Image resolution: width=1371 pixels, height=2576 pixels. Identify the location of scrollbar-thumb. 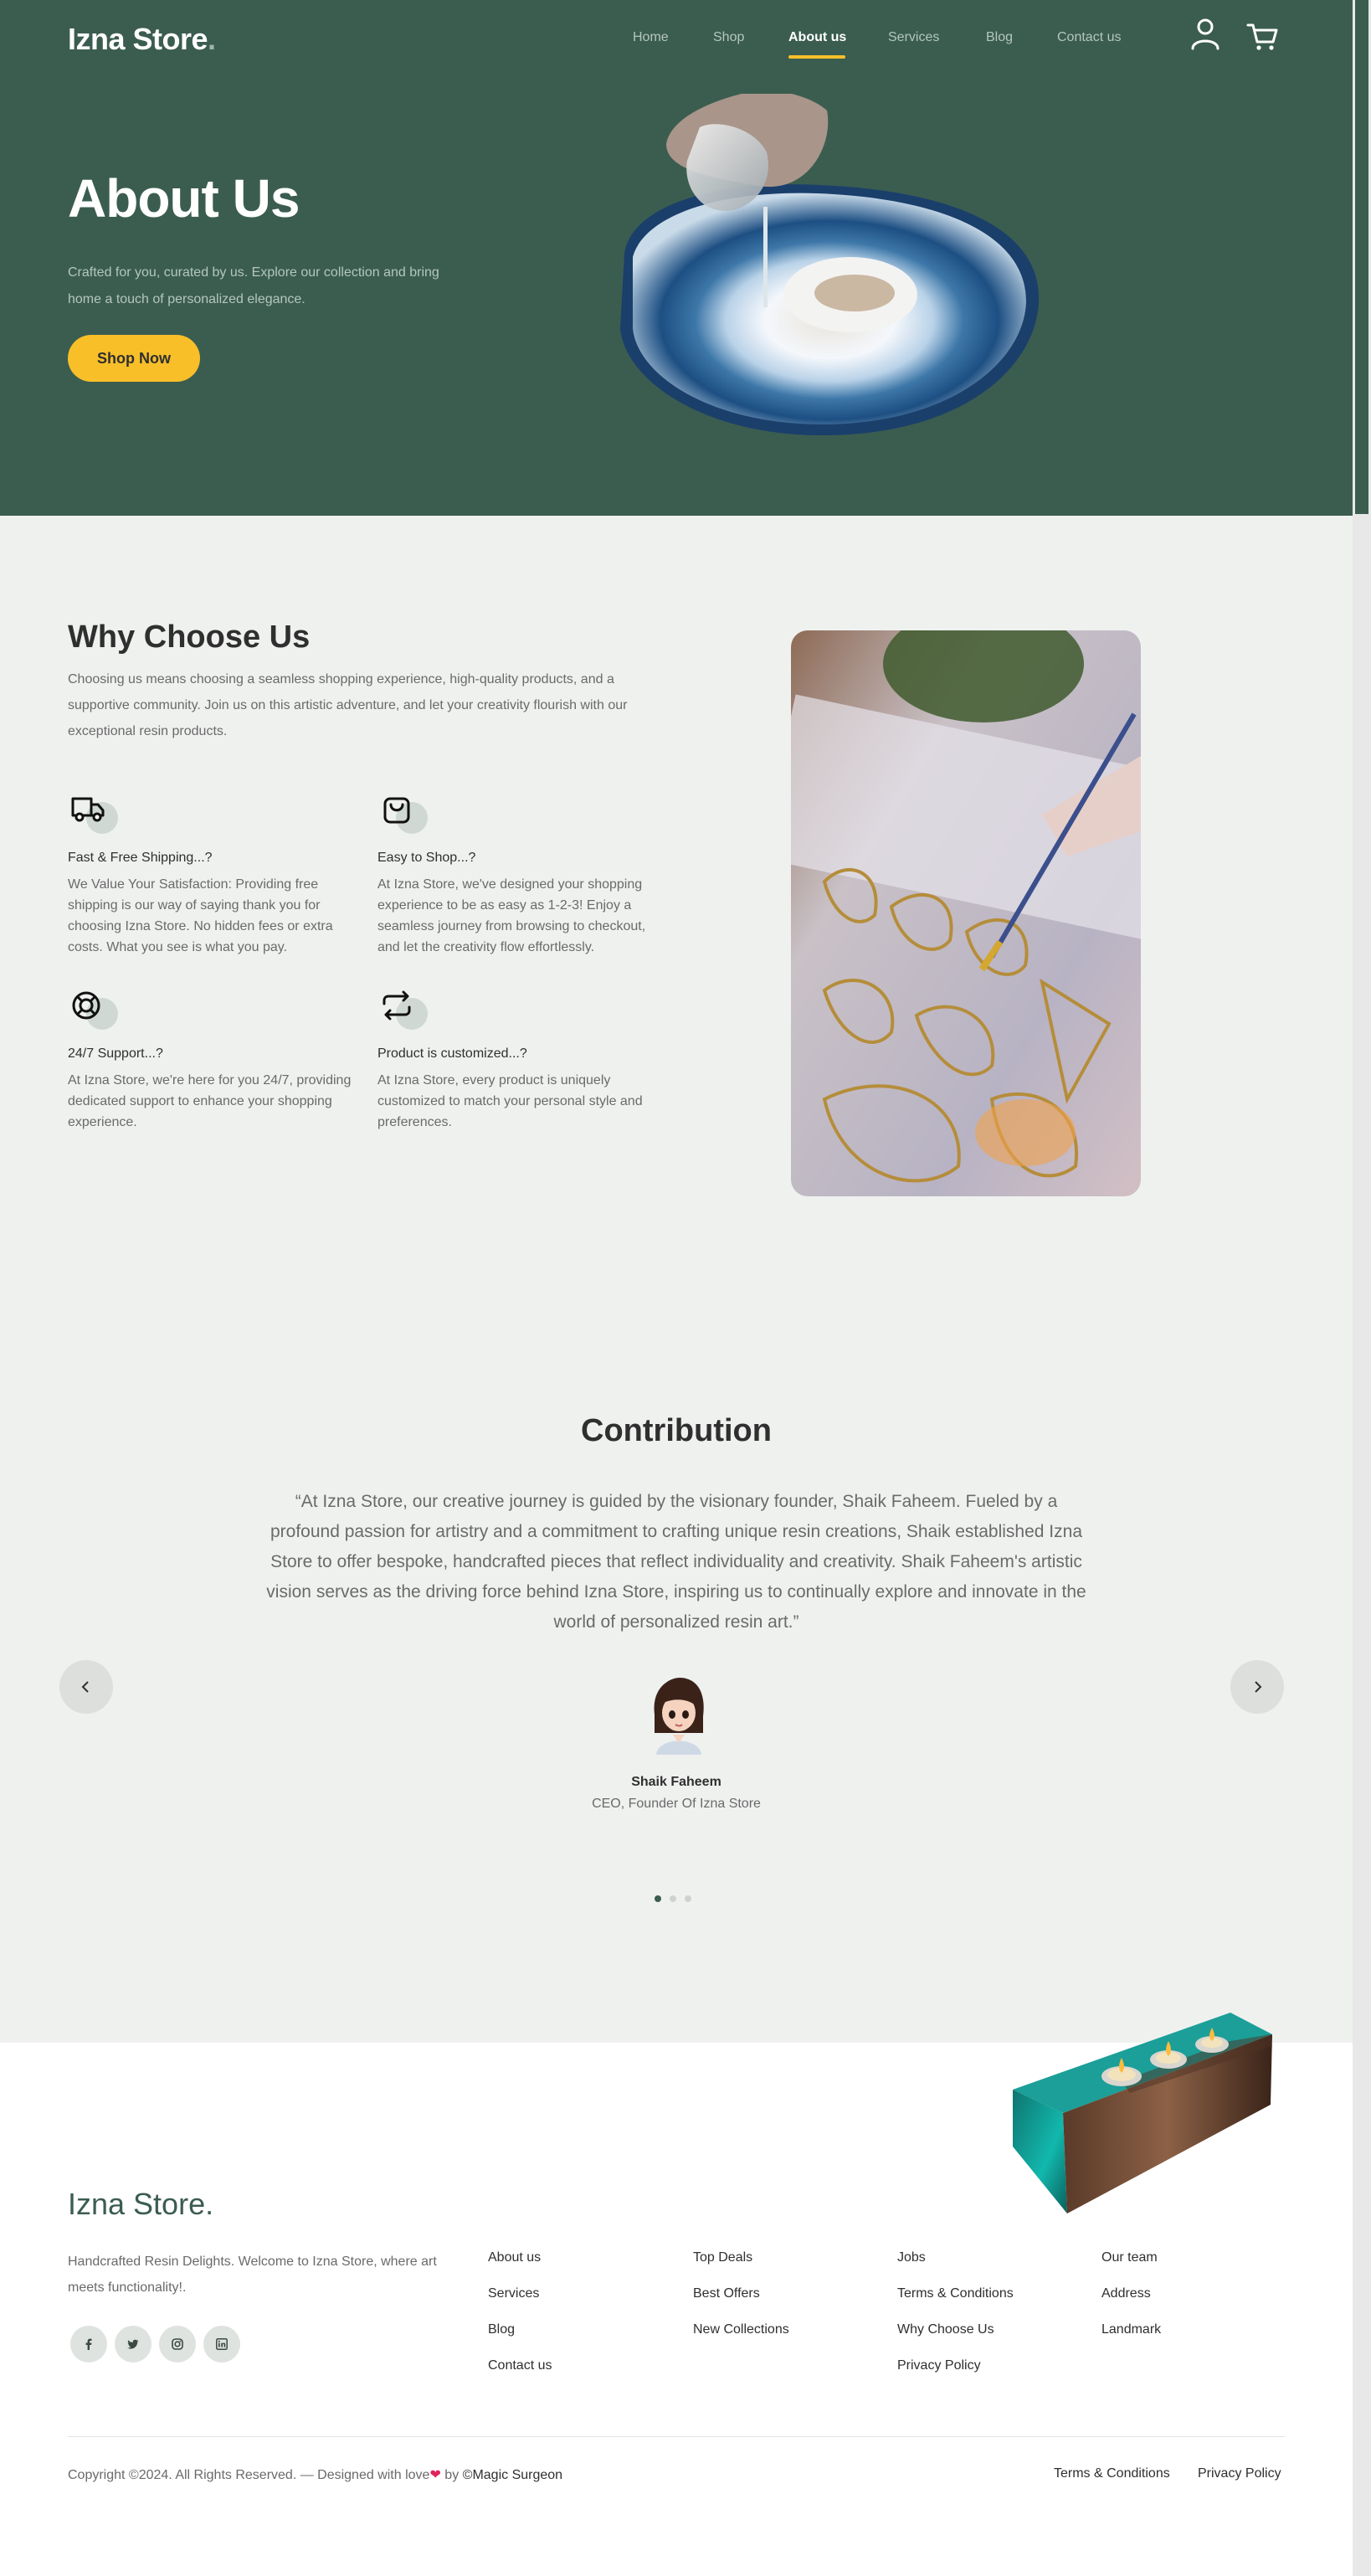
(1361, 257).